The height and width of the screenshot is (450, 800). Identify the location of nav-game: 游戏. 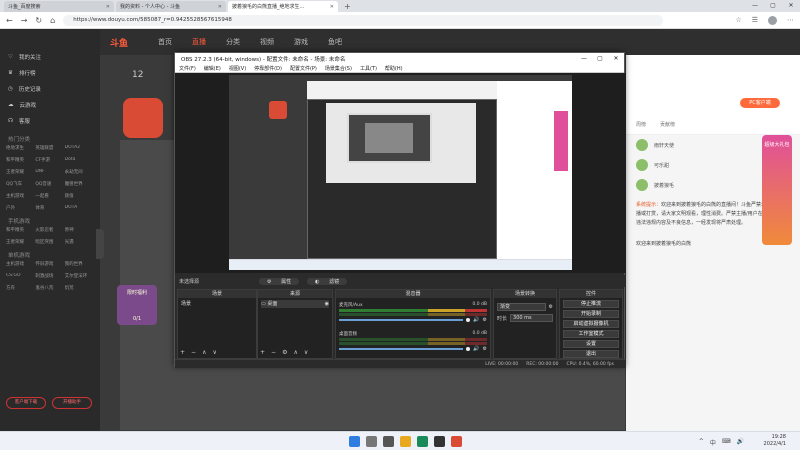
(301, 42).